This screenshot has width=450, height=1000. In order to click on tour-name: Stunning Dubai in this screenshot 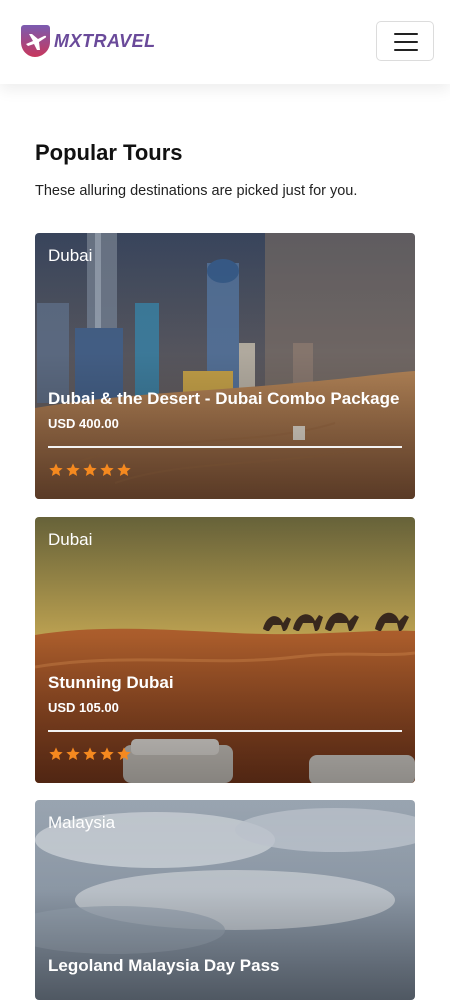, I will do `click(111, 683)`.